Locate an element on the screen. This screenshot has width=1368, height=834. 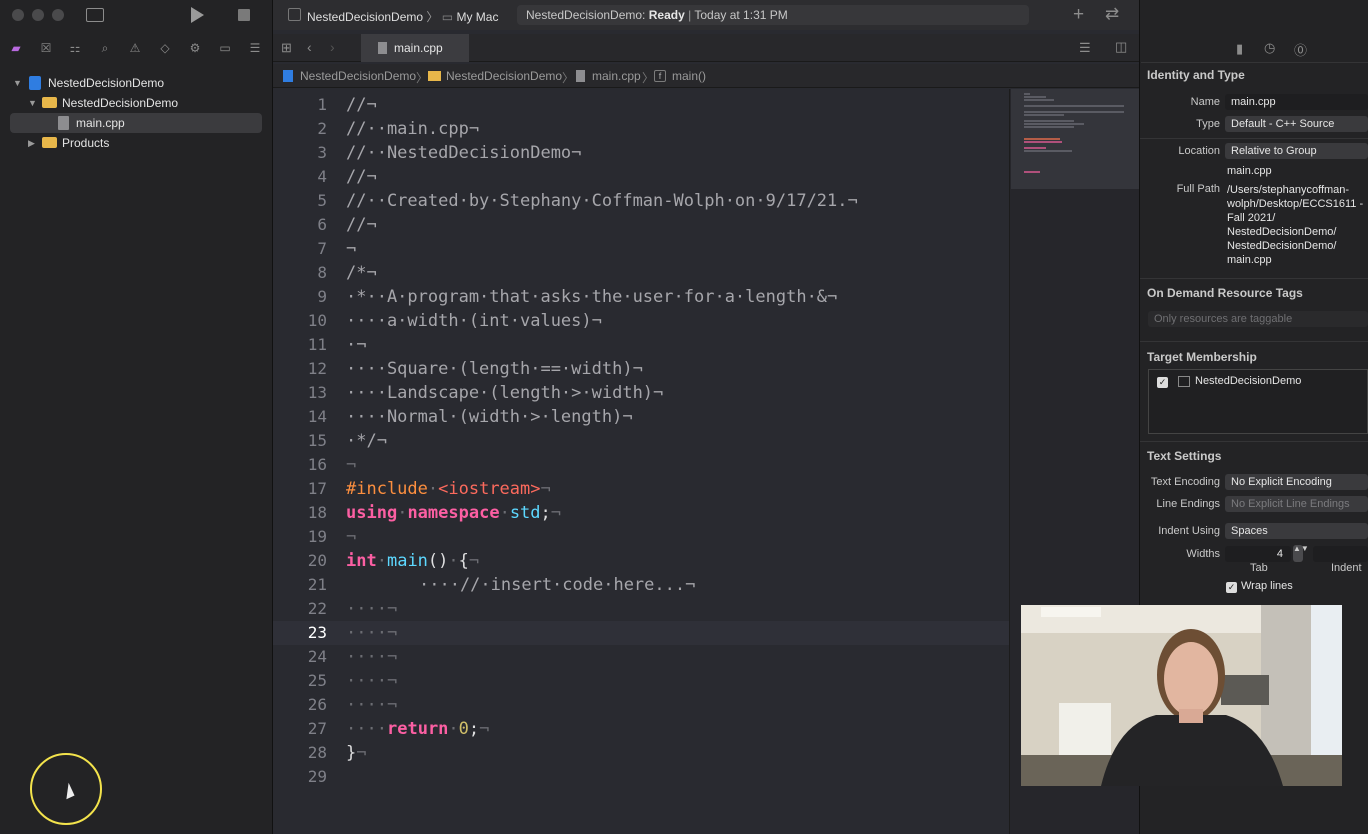
forward-arrow-icon: › is located at coordinates (332, 47).